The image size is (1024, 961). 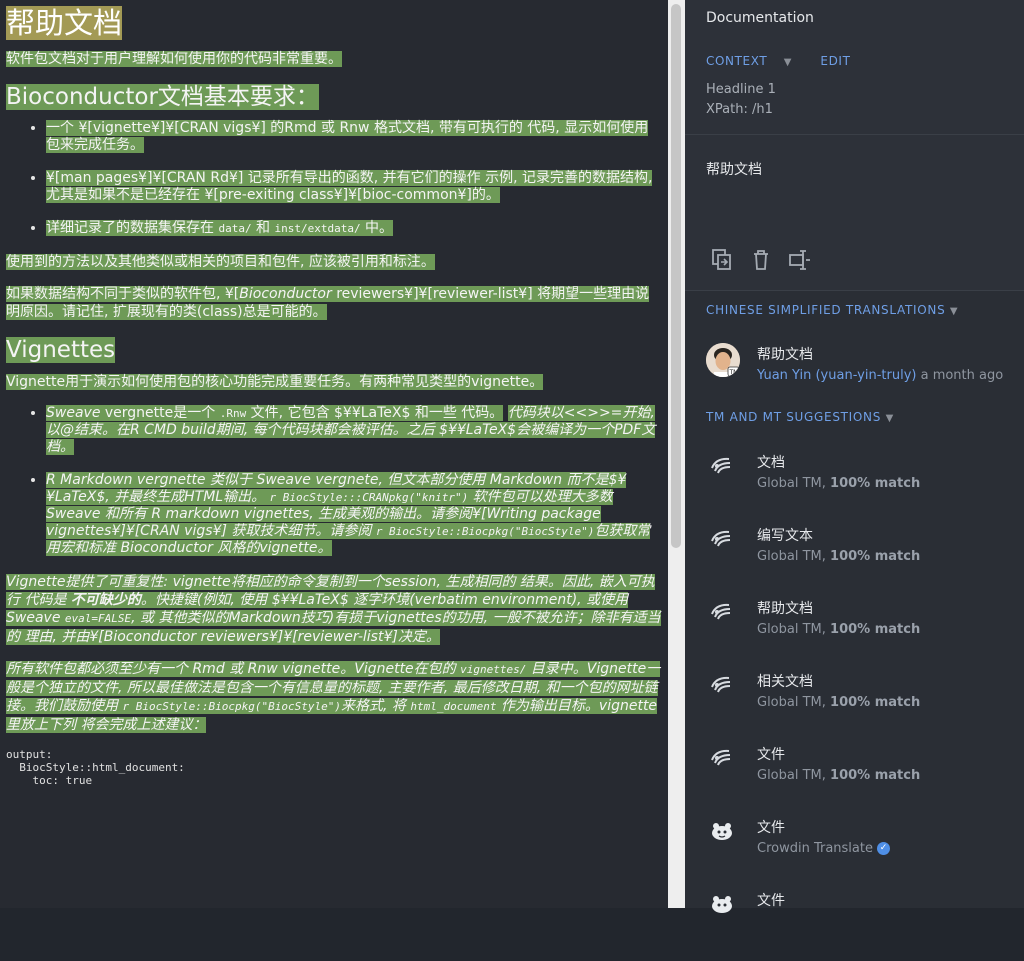 I want to click on copy-source-icon, so click(x=722, y=260).